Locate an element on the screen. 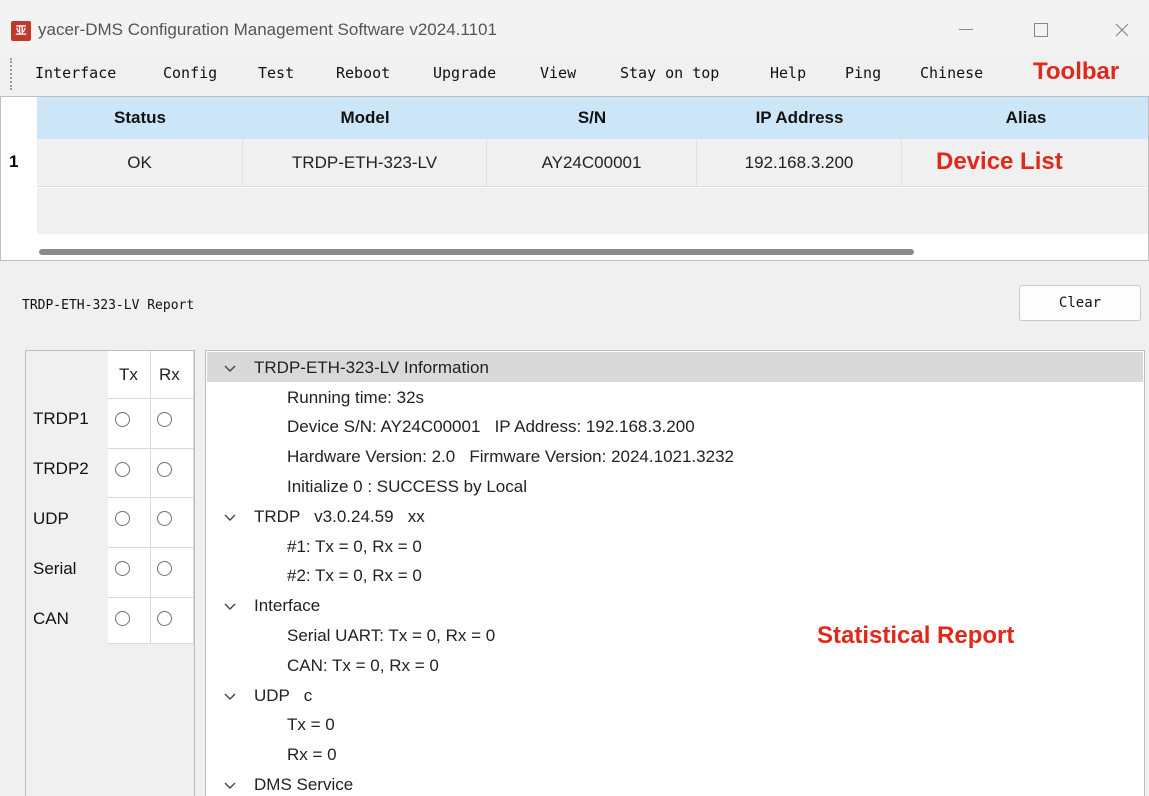  serial-tx-indicator is located at coordinates (122, 568).